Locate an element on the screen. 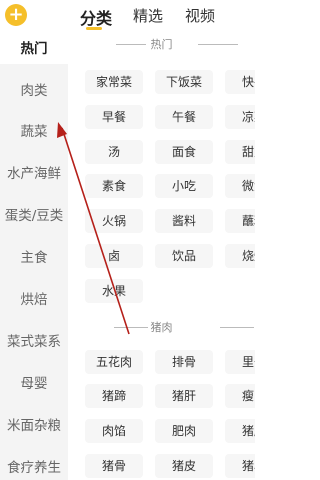 This screenshot has width=320, height=480. sidebar-item-cuisine: 菜式菜系 is located at coordinates (34, 342).